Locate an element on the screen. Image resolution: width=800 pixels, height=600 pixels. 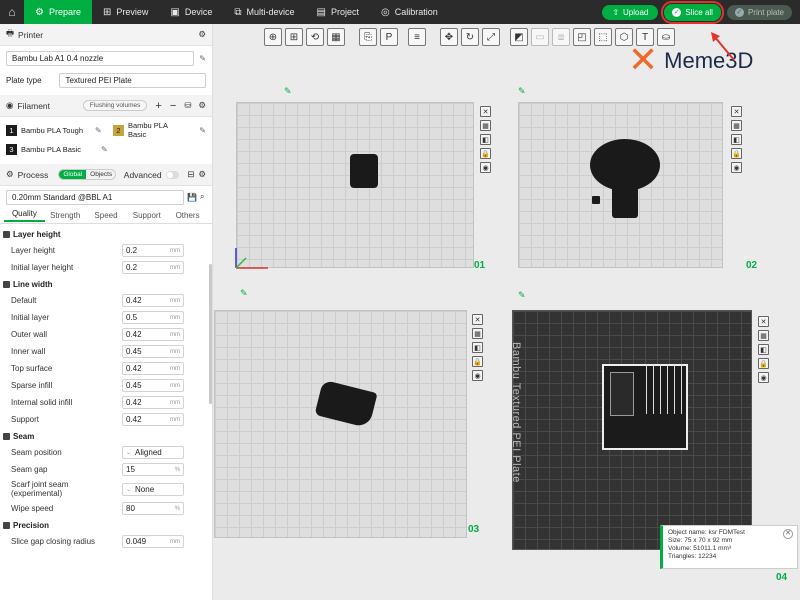
print-plate-button: ✓ Print plate is located at coordinates (759, 12).